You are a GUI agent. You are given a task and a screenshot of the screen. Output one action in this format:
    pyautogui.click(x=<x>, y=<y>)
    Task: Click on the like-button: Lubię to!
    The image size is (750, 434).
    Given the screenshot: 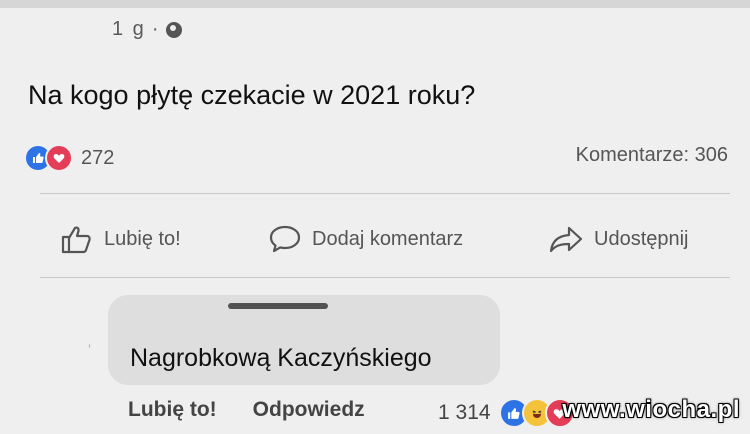 What is the action you would take?
    pyautogui.click(x=120, y=239)
    